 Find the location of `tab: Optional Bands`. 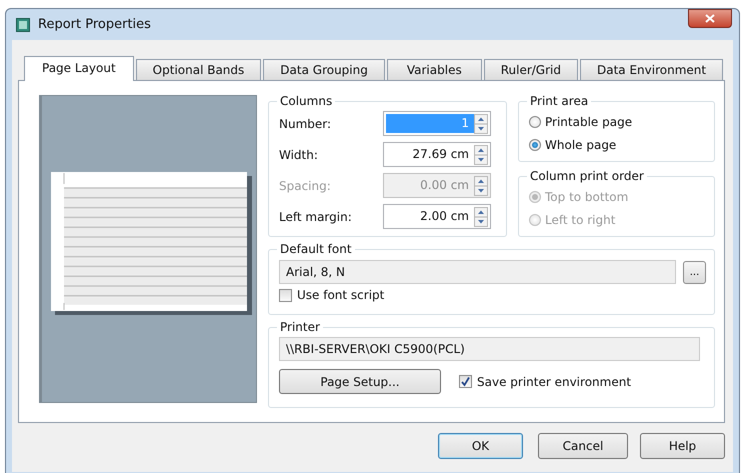

tab: Optional Bands is located at coordinates (199, 69).